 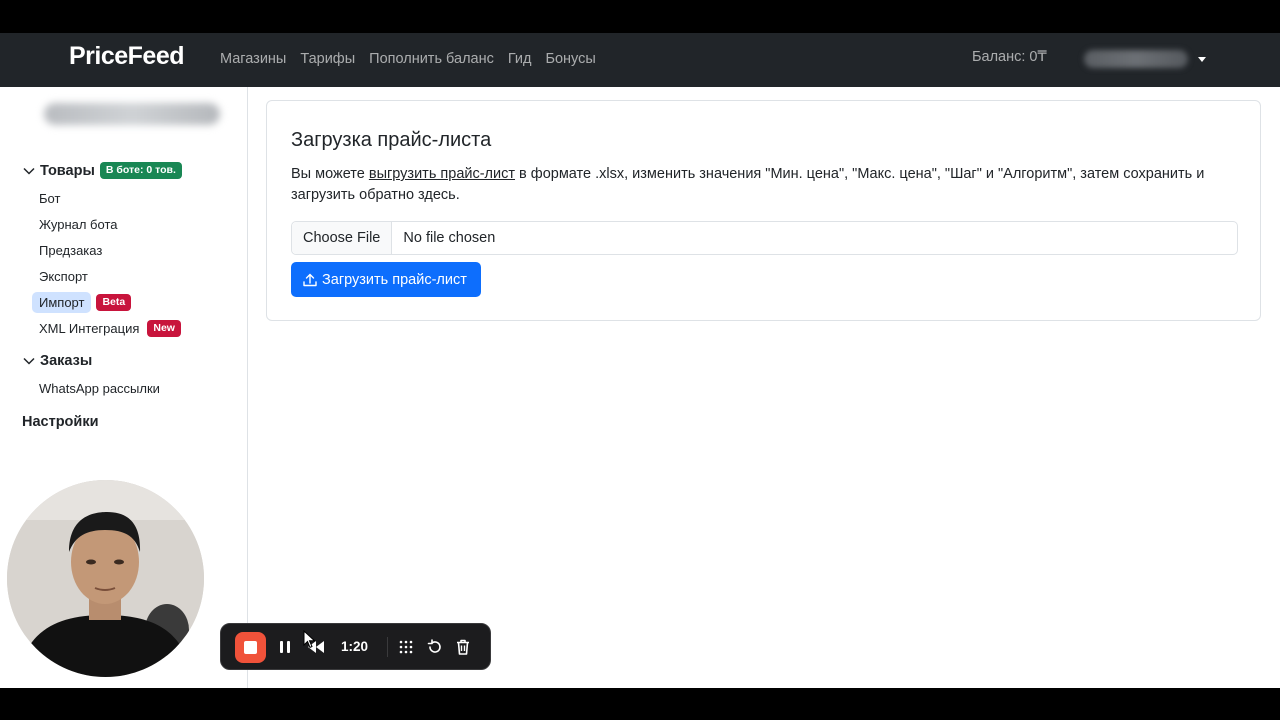 What do you see at coordinates (253, 59) in the screenshot?
I see `nav-link-shops: Магазины` at bounding box center [253, 59].